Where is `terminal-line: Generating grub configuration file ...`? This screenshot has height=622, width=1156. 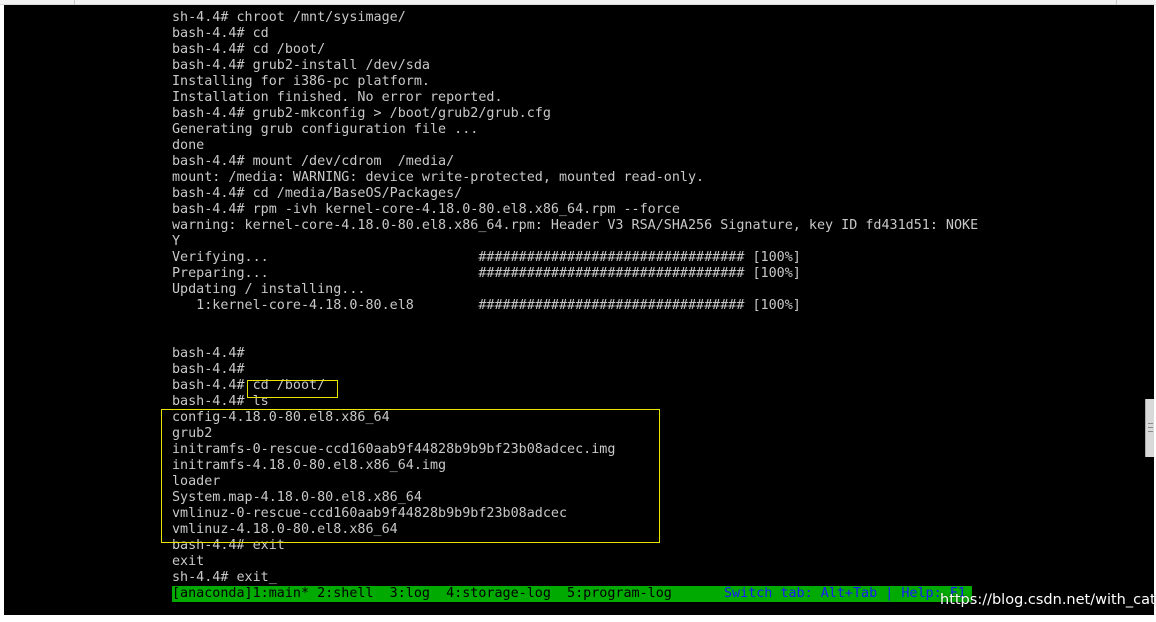 terminal-line: Generating grub configuration file ... is located at coordinates (325, 129).